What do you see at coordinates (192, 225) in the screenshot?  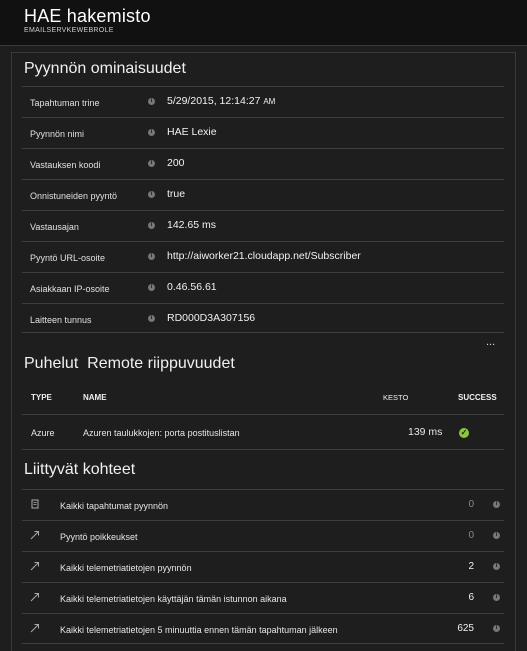 I see `property-value: 142.65 ms` at bounding box center [192, 225].